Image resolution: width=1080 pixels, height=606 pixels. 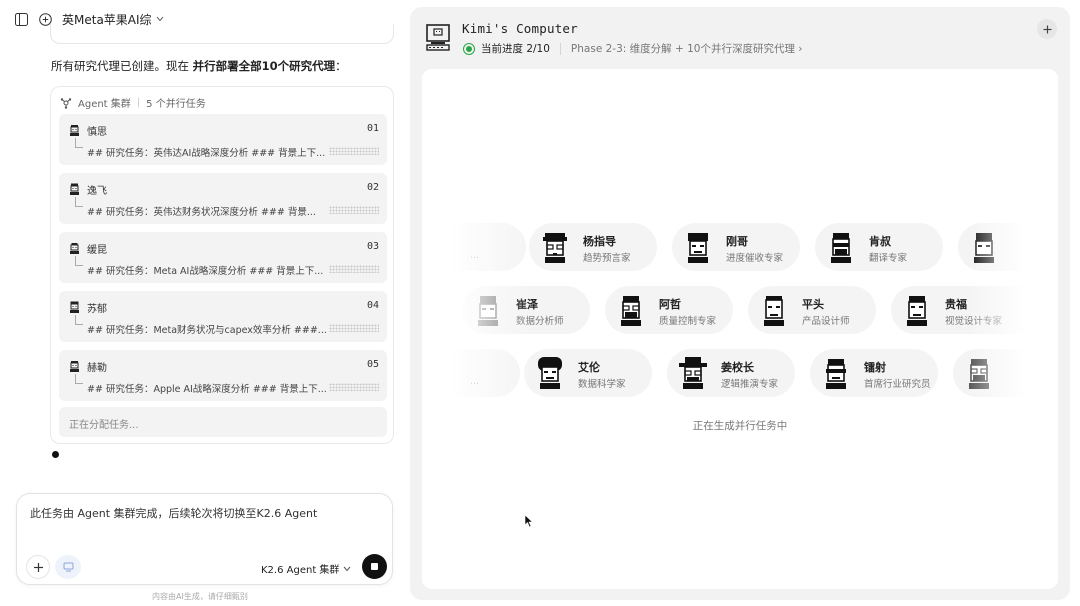 What do you see at coordinates (956, 304) in the screenshot?
I see `agent-name: 贵福` at bounding box center [956, 304].